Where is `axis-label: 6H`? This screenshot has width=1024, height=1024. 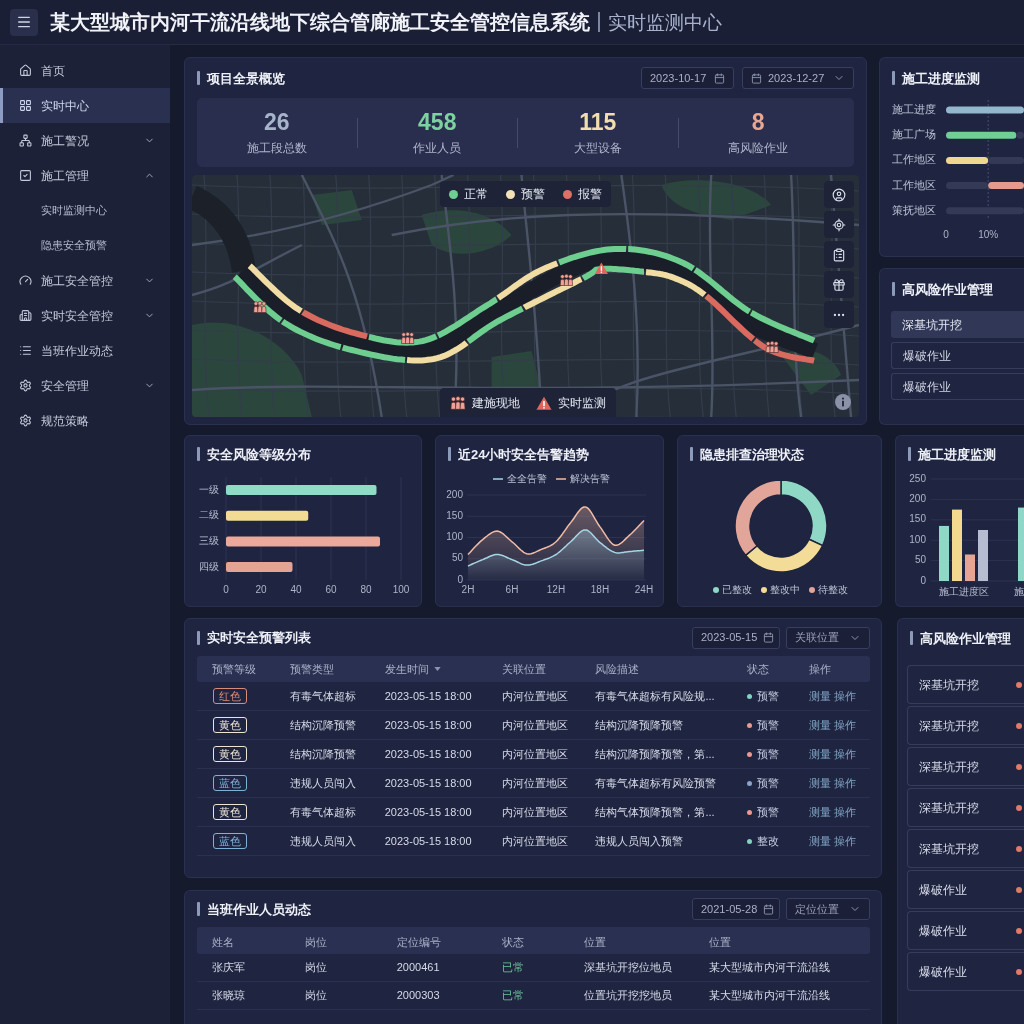
axis-label: 6H is located at coordinates (512, 589).